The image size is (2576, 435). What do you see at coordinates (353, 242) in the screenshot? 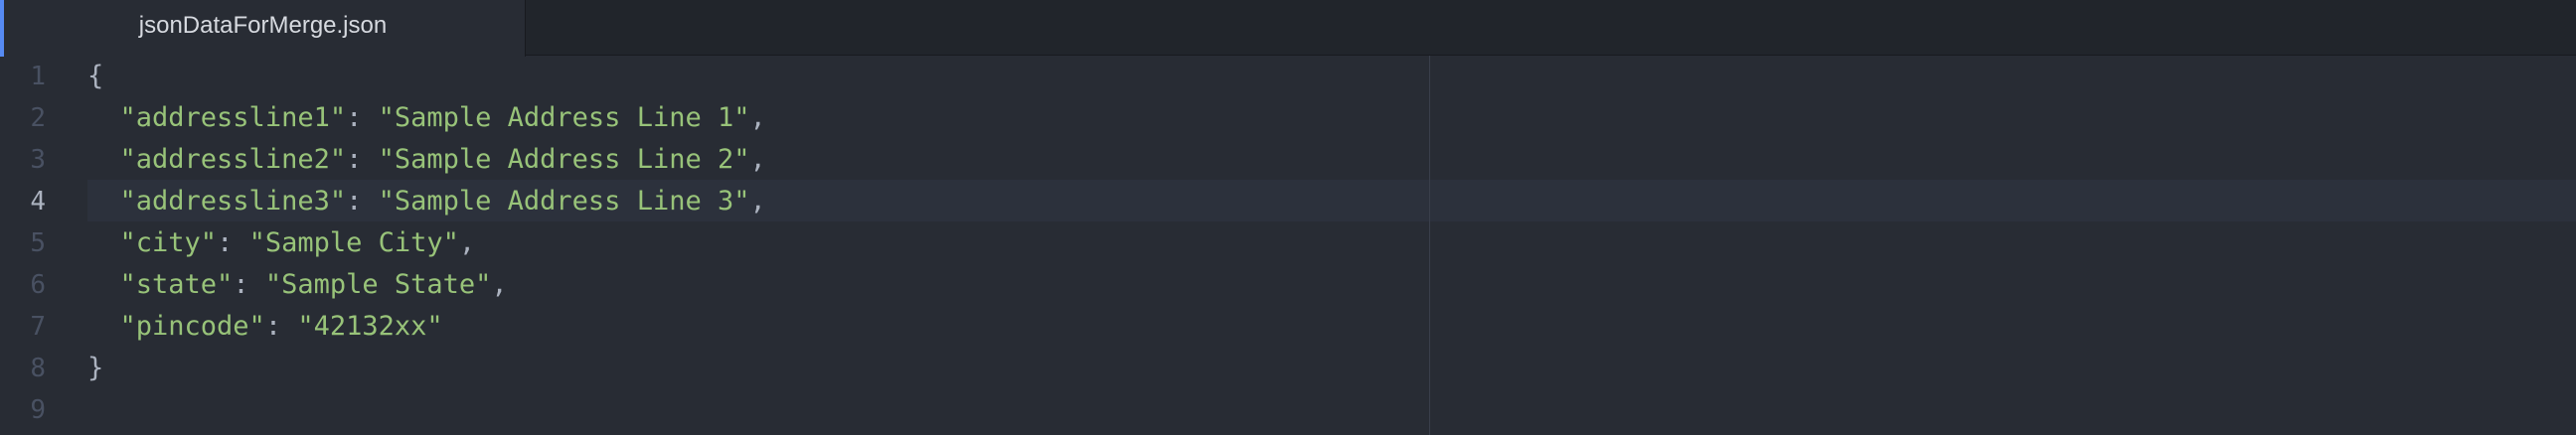
I see `json-string-value: "Sample City"` at bounding box center [353, 242].